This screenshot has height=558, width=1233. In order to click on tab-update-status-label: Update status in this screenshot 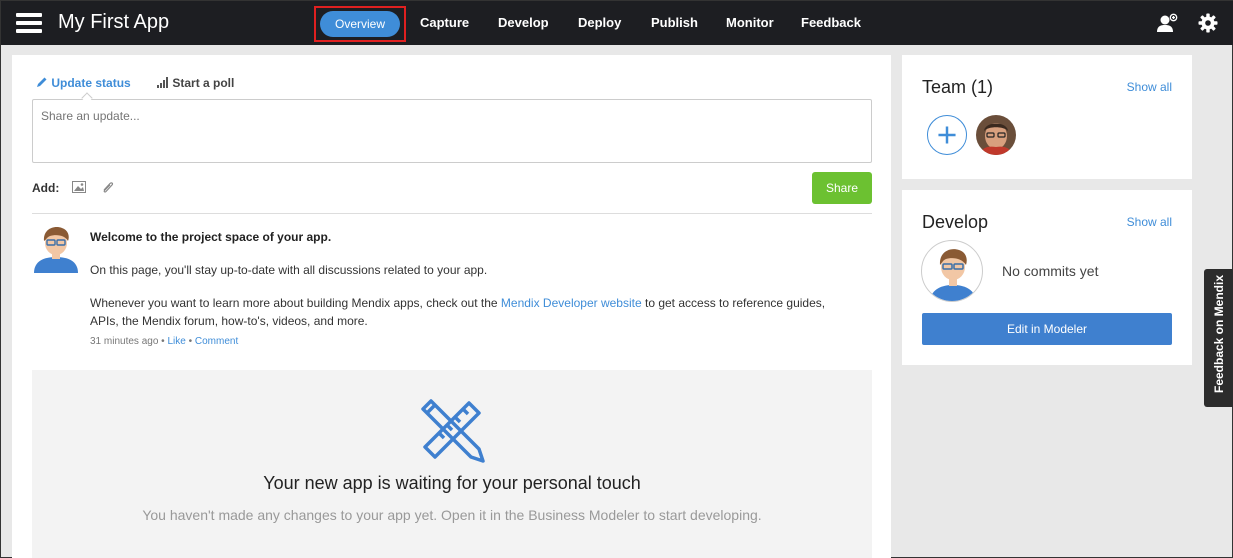, I will do `click(91, 83)`.